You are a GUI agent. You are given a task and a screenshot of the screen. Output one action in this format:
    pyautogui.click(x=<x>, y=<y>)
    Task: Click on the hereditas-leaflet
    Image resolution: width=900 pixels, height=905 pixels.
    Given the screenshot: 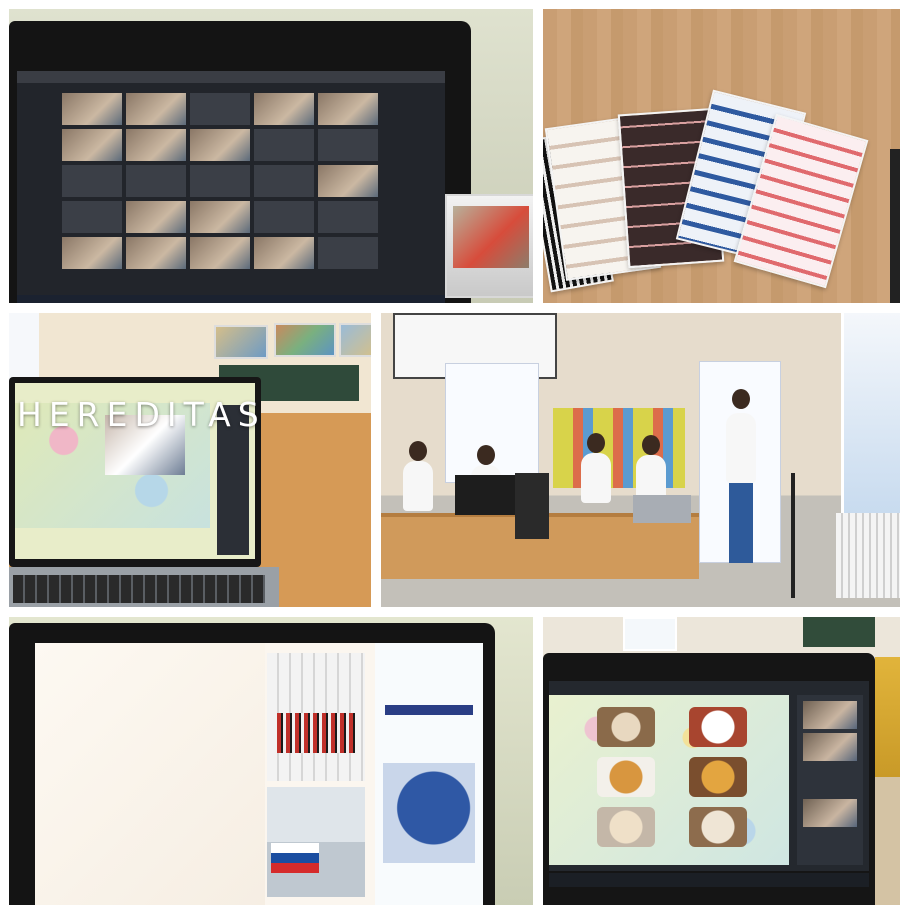 What is the action you would take?
    pyautogui.click(x=429, y=774)
    